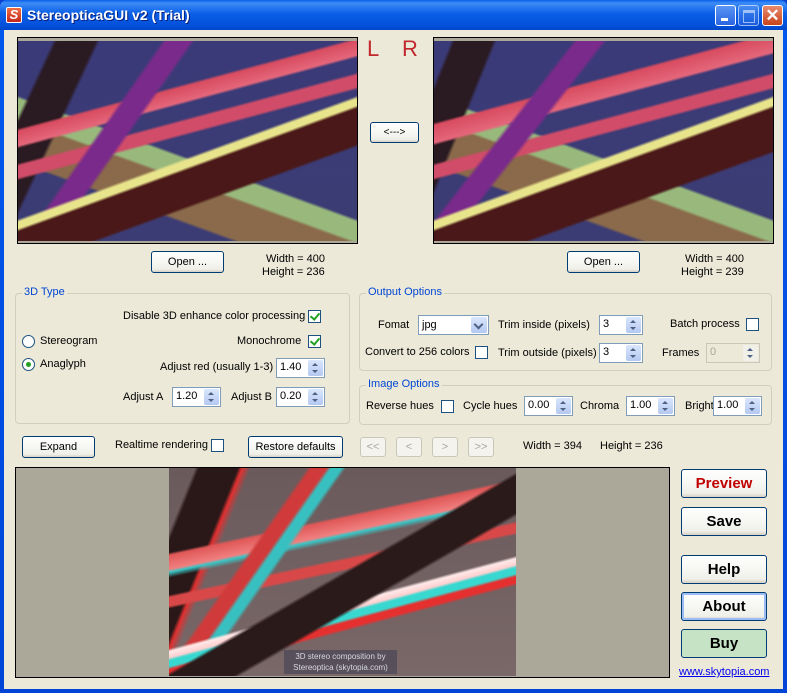 The image size is (787, 693). Describe the element at coordinates (58, 447) in the screenshot. I see `expand-button: Expand` at that location.